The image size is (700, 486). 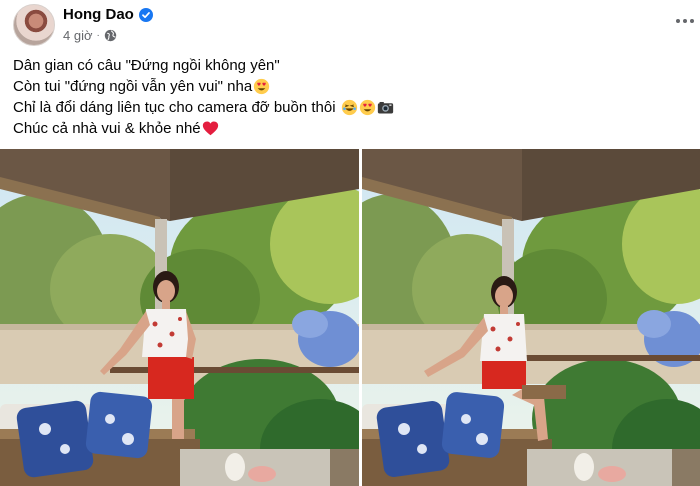 What do you see at coordinates (98, 14) in the screenshot?
I see `author-name: Hong Dao` at bounding box center [98, 14].